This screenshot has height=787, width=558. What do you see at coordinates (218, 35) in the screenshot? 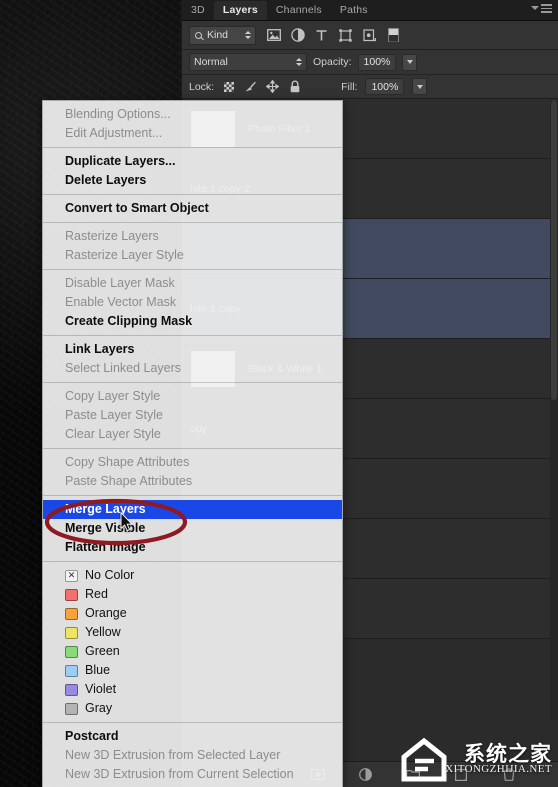
I see `filter-kind-label: Kind` at bounding box center [218, 35].